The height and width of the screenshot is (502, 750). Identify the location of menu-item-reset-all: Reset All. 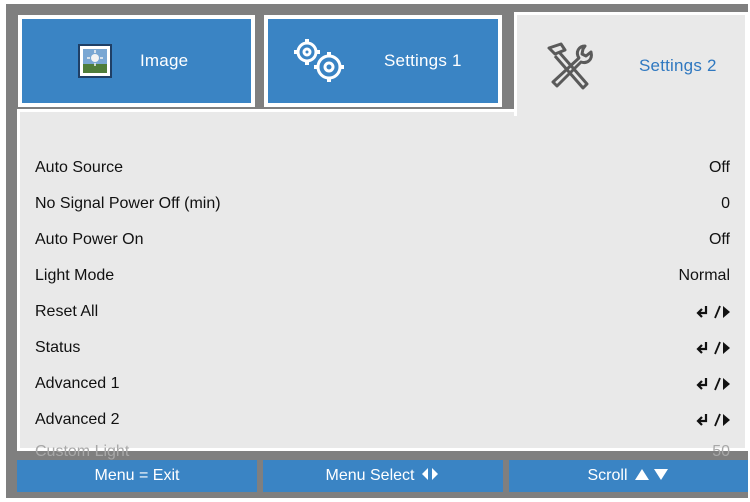
(382, 312).